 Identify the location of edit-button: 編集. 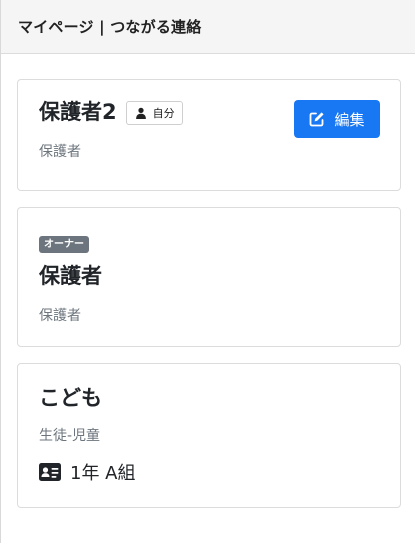
(337, 119).